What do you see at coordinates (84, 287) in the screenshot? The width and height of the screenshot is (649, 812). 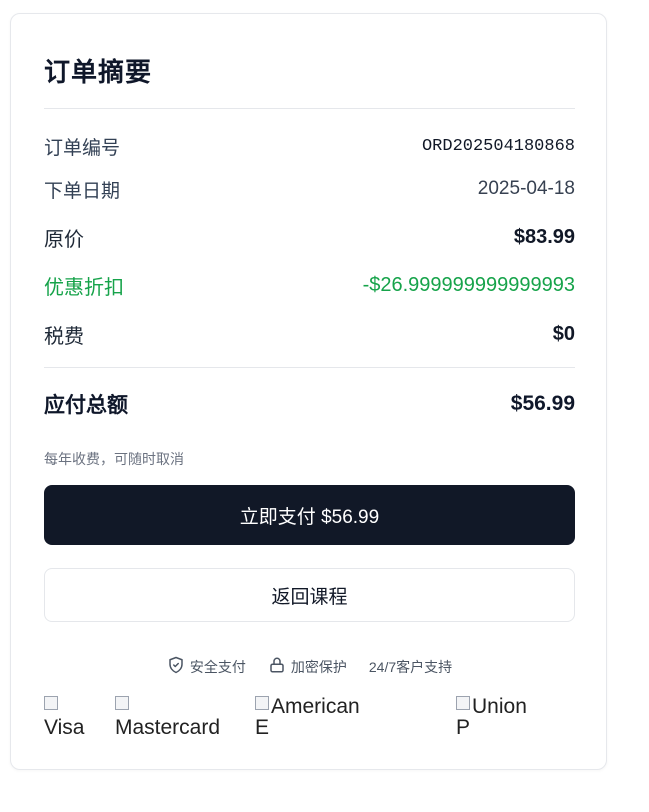 I see `discount-label: 优惠折扣` at bounding box center [84, 287].